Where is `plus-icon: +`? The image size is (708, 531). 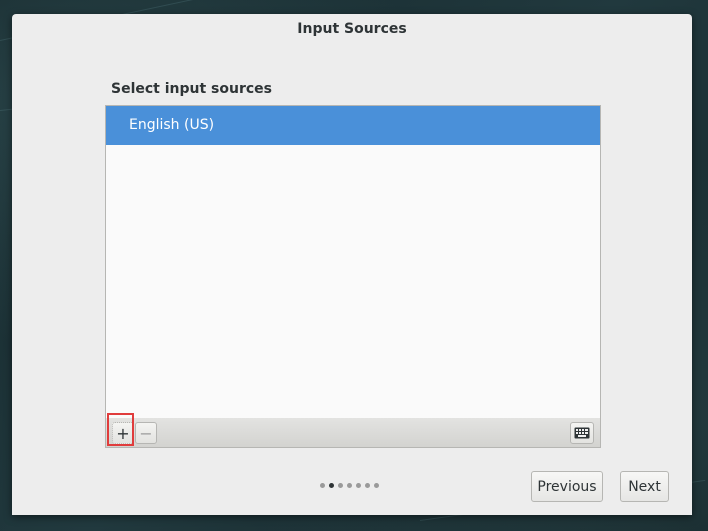 plus-icon: + is located at coordinates (123, 433).